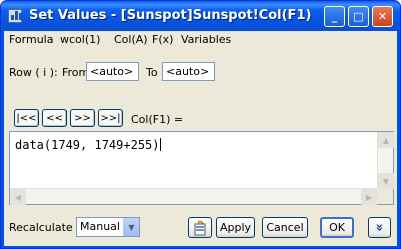 The width and height of the screenshot is (401, 249). What do you see at coordinates (188, 71) in the screenshot?
I see `to-field: <auto>` at bounding box center [188, 71].